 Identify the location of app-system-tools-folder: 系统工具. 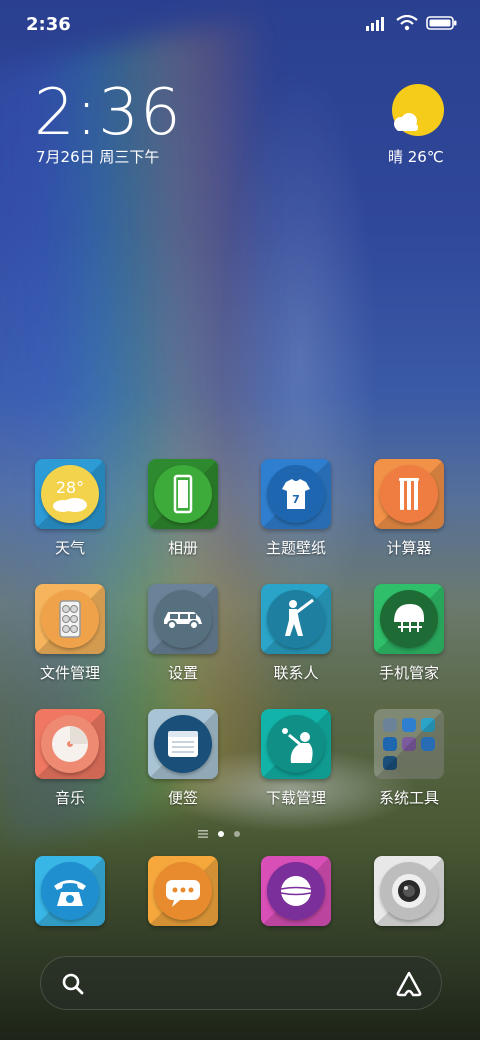
(409, 758).